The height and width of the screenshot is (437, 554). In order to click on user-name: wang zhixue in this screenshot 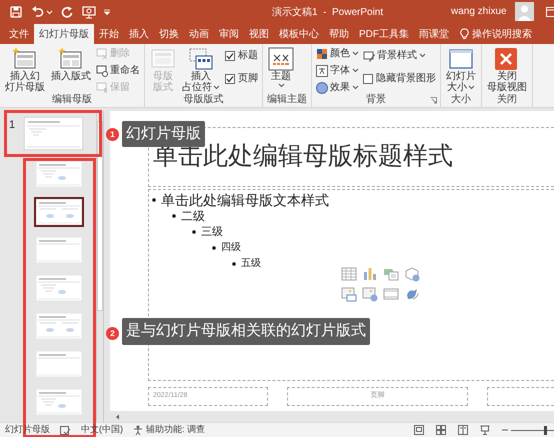, I will do `click(479, 11)`.